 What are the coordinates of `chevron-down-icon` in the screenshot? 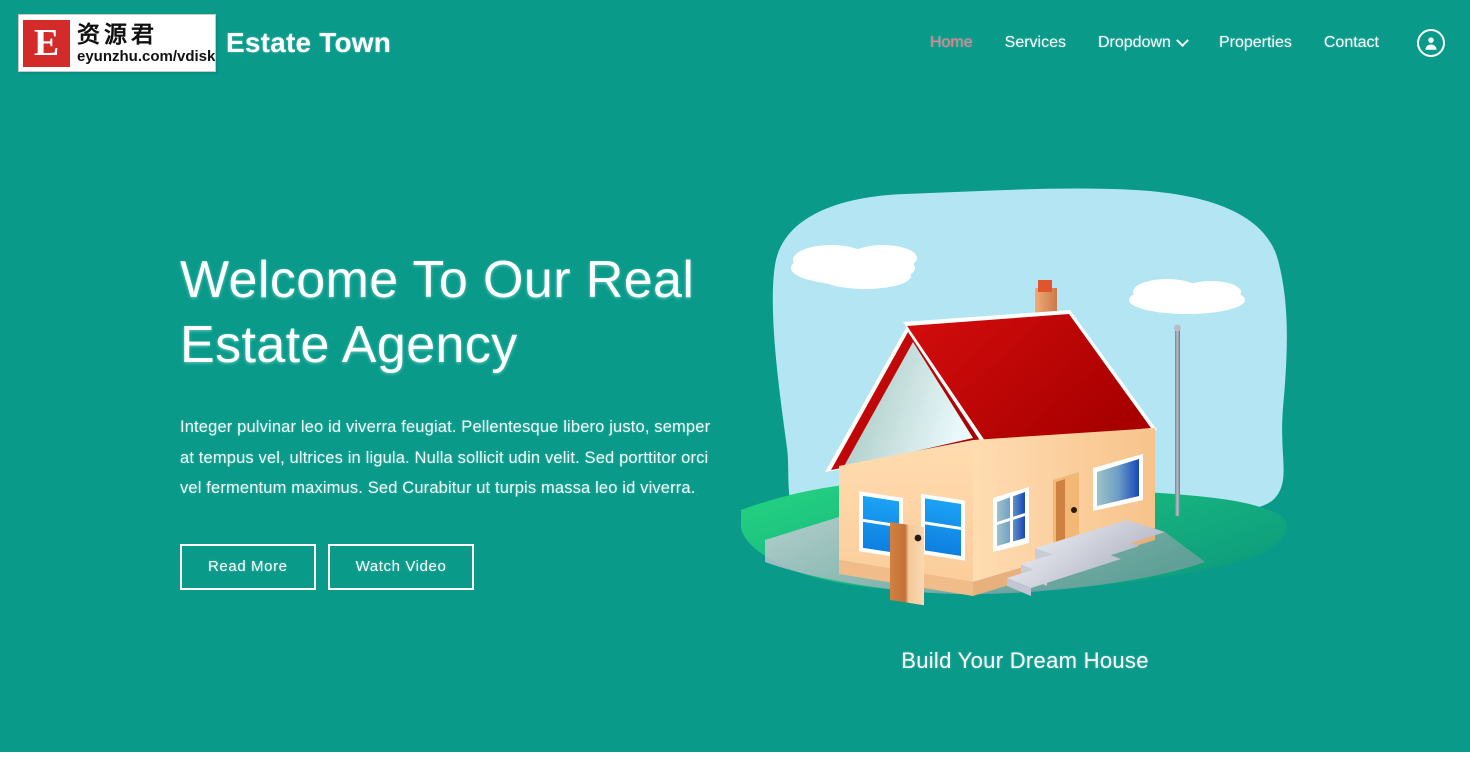 It's located at (1182, 40).